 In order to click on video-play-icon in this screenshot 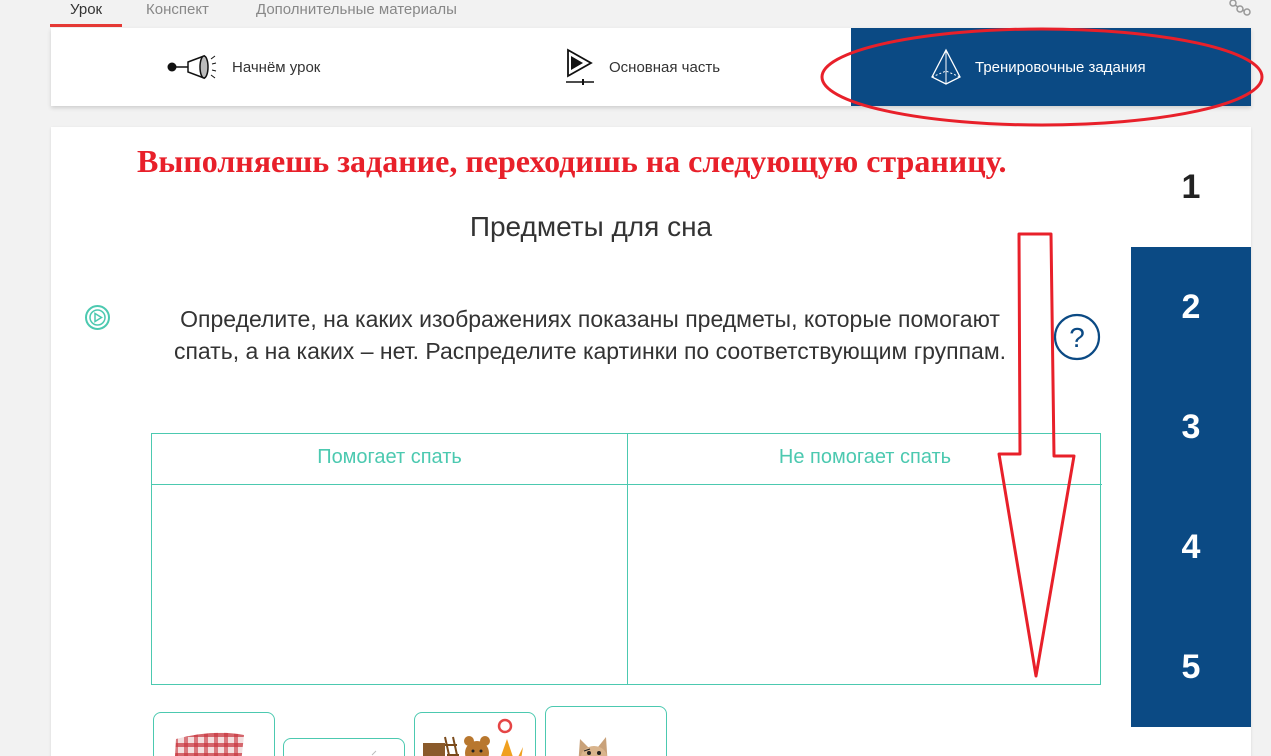, I will do `click(581, 67)`.